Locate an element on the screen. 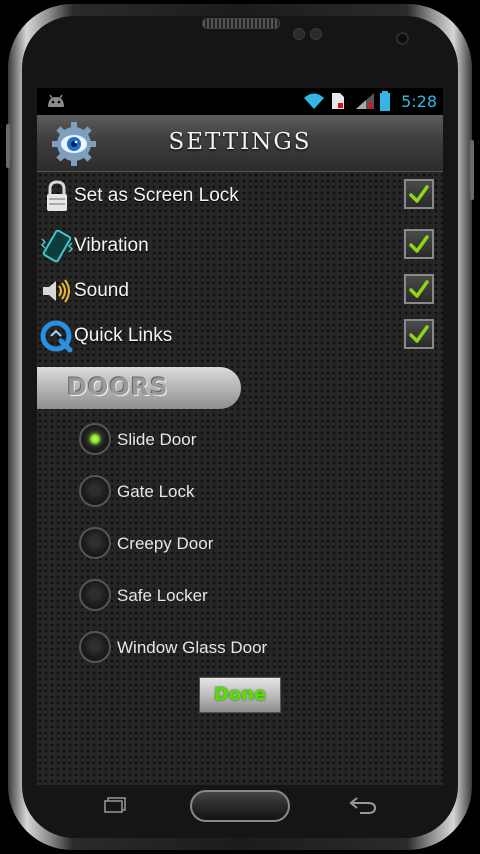 The image size is (480, 854). door-option-label: Gate Lock is located at coordinates (156, 491).